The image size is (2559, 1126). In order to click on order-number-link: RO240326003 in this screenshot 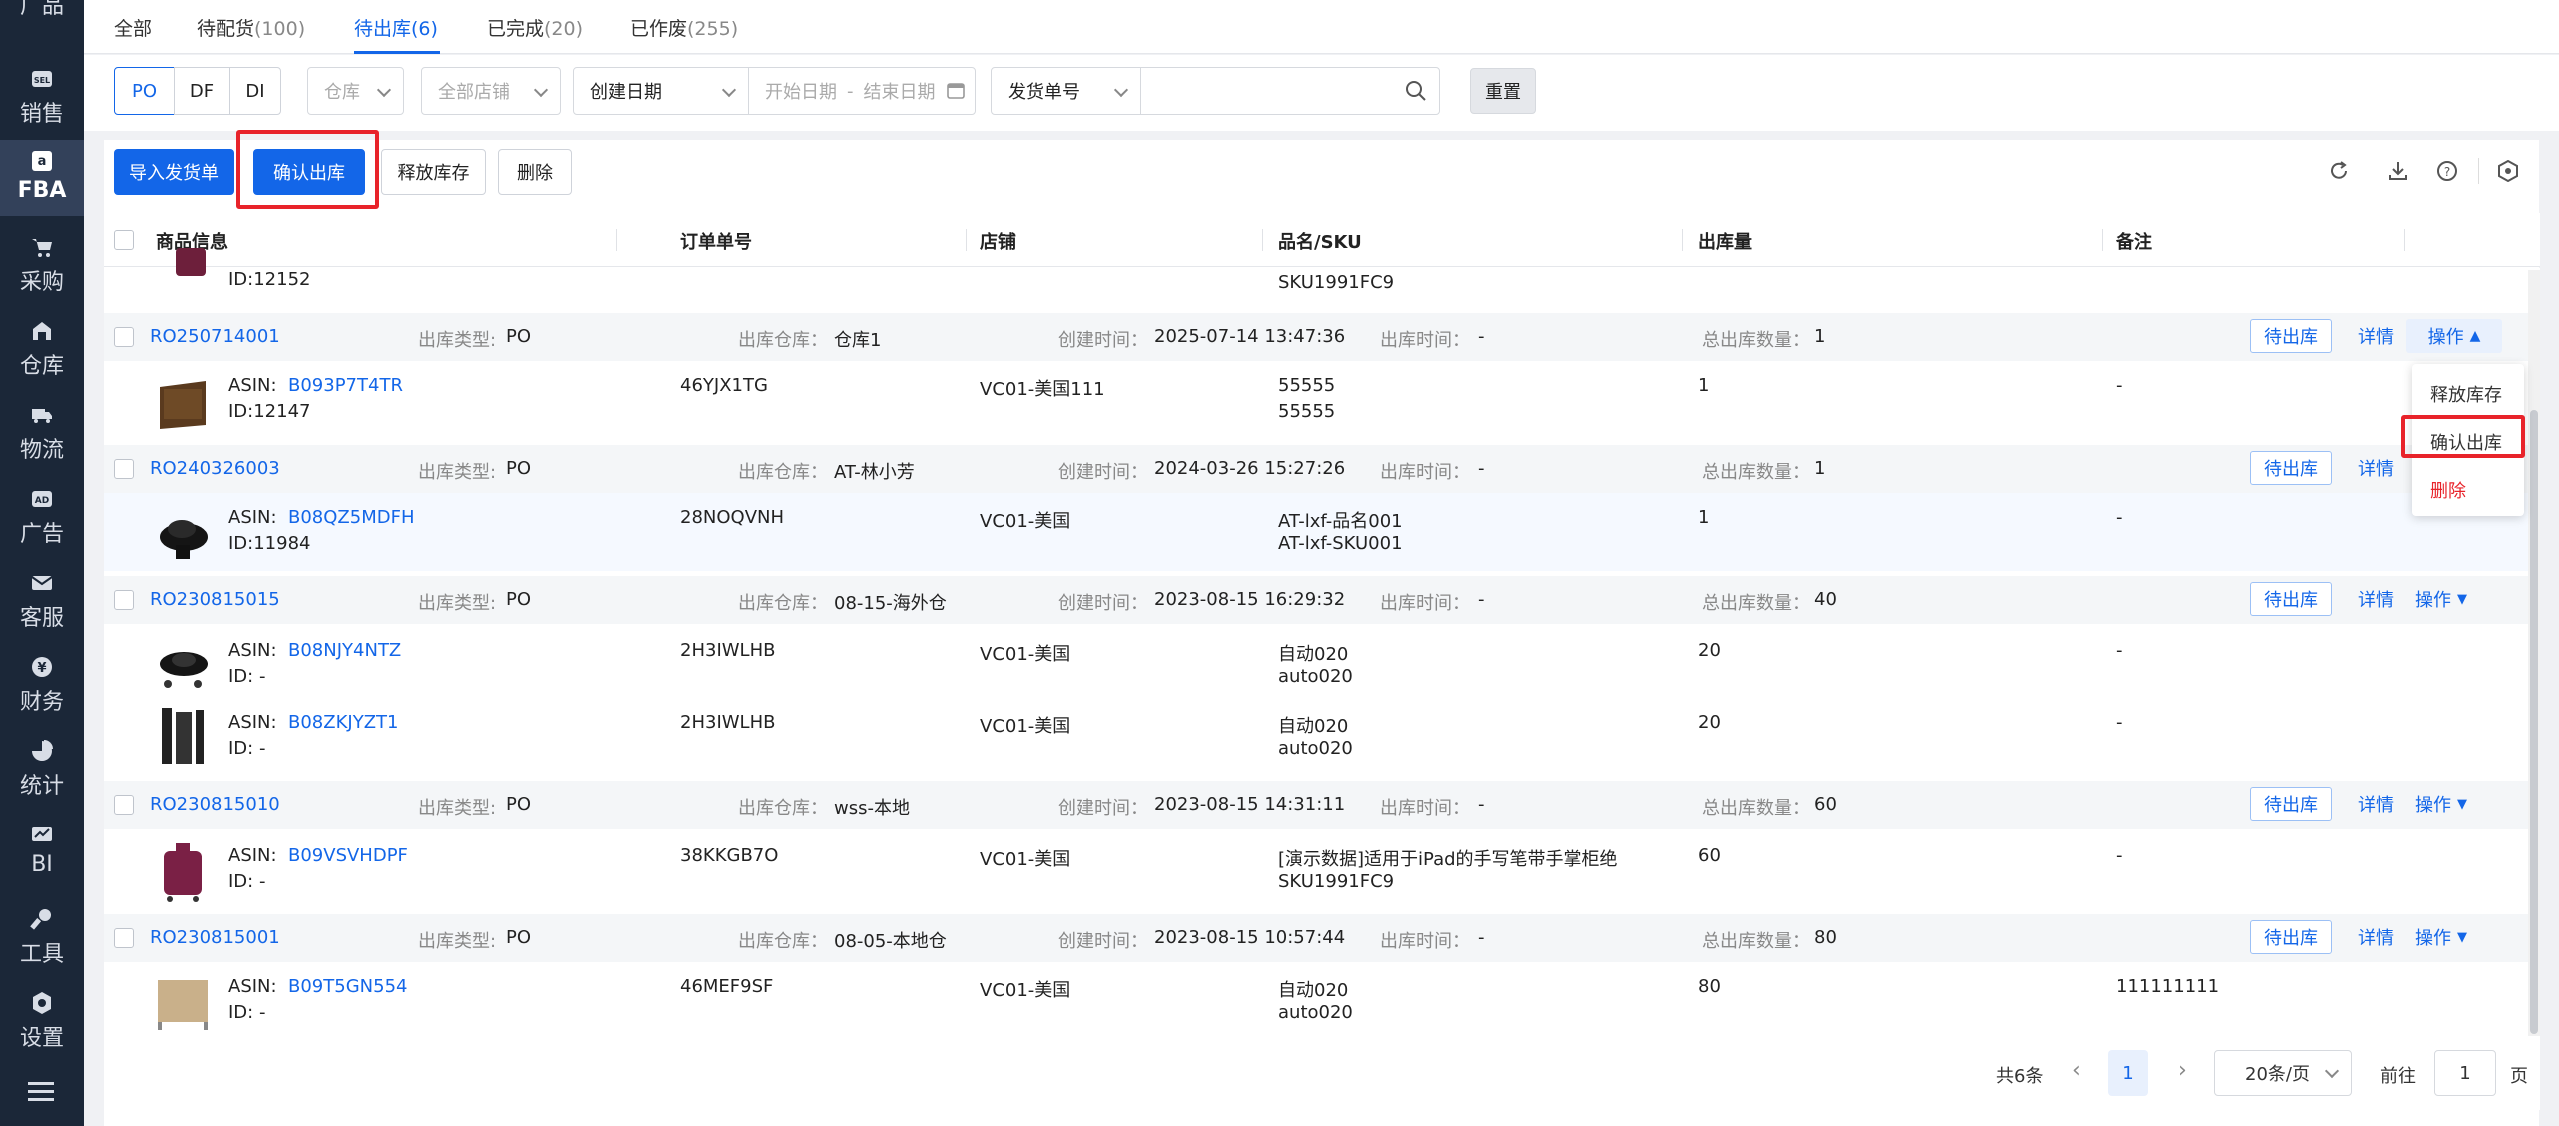, I will do `click(215, 468)`.